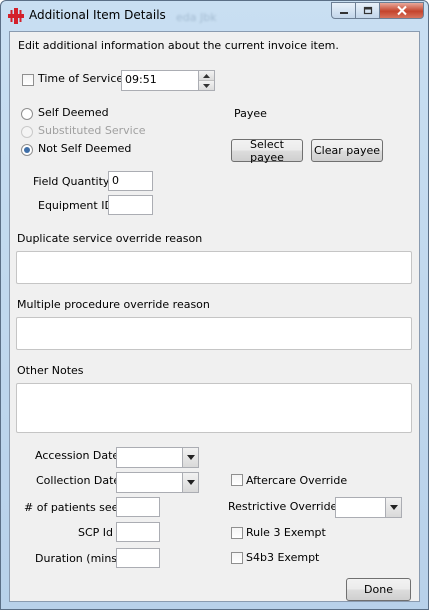  I want to click on red-cross-icon, so click(16, 16).